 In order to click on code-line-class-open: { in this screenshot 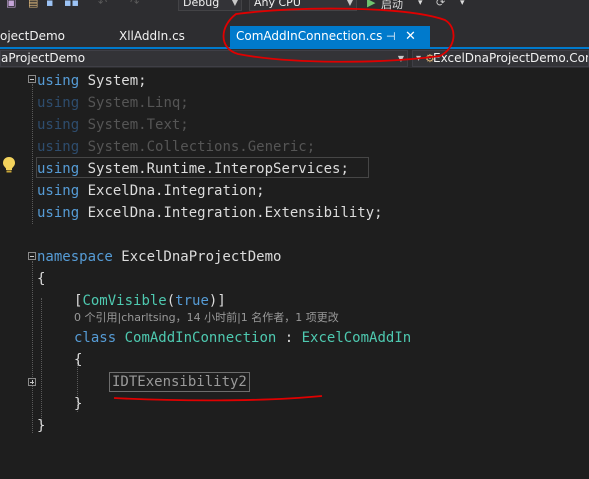, I will do `click(78, 360)`.